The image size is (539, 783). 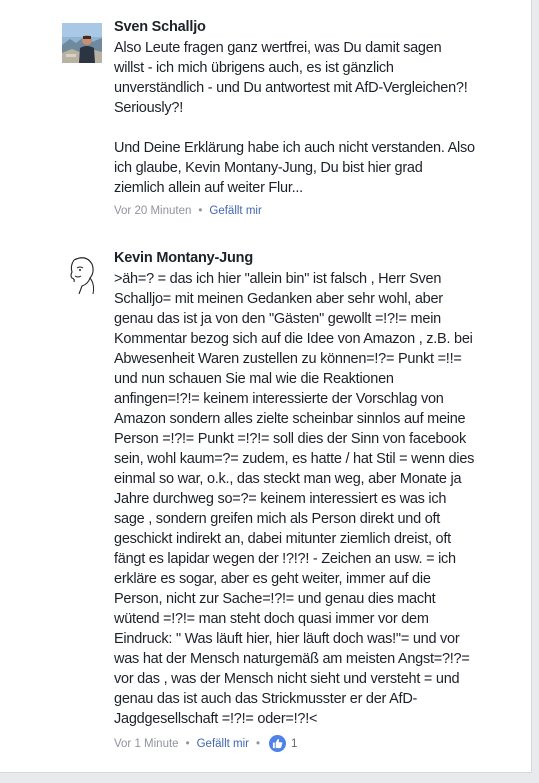 What do you see at coordinates (148, 108) in the screenshot?
I see `comment-line: Seriously?!` at bounding box center [148, 108].